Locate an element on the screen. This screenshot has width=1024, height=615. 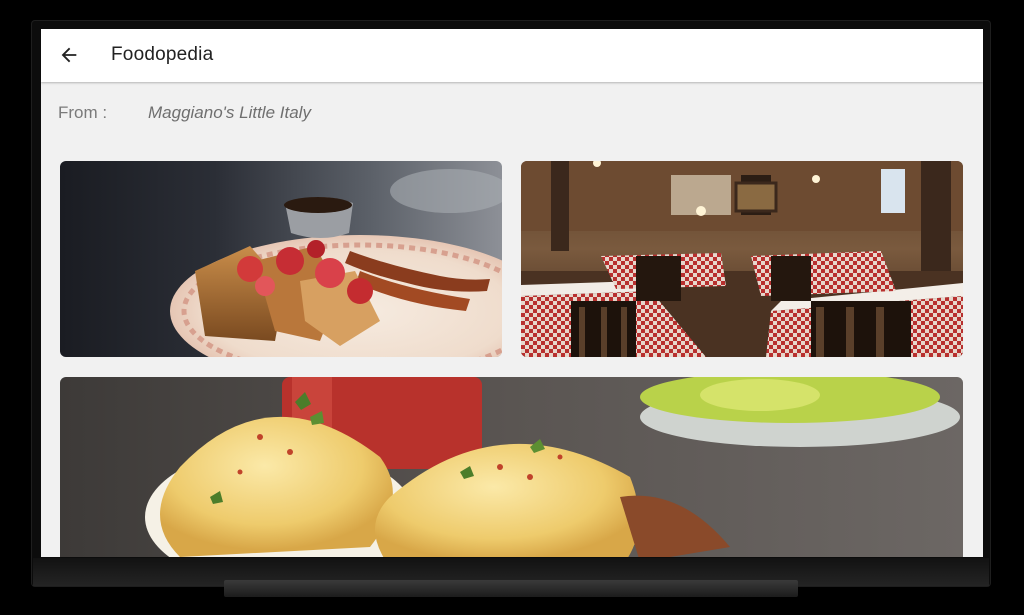
device-stand is located at coordinates (511, 588).